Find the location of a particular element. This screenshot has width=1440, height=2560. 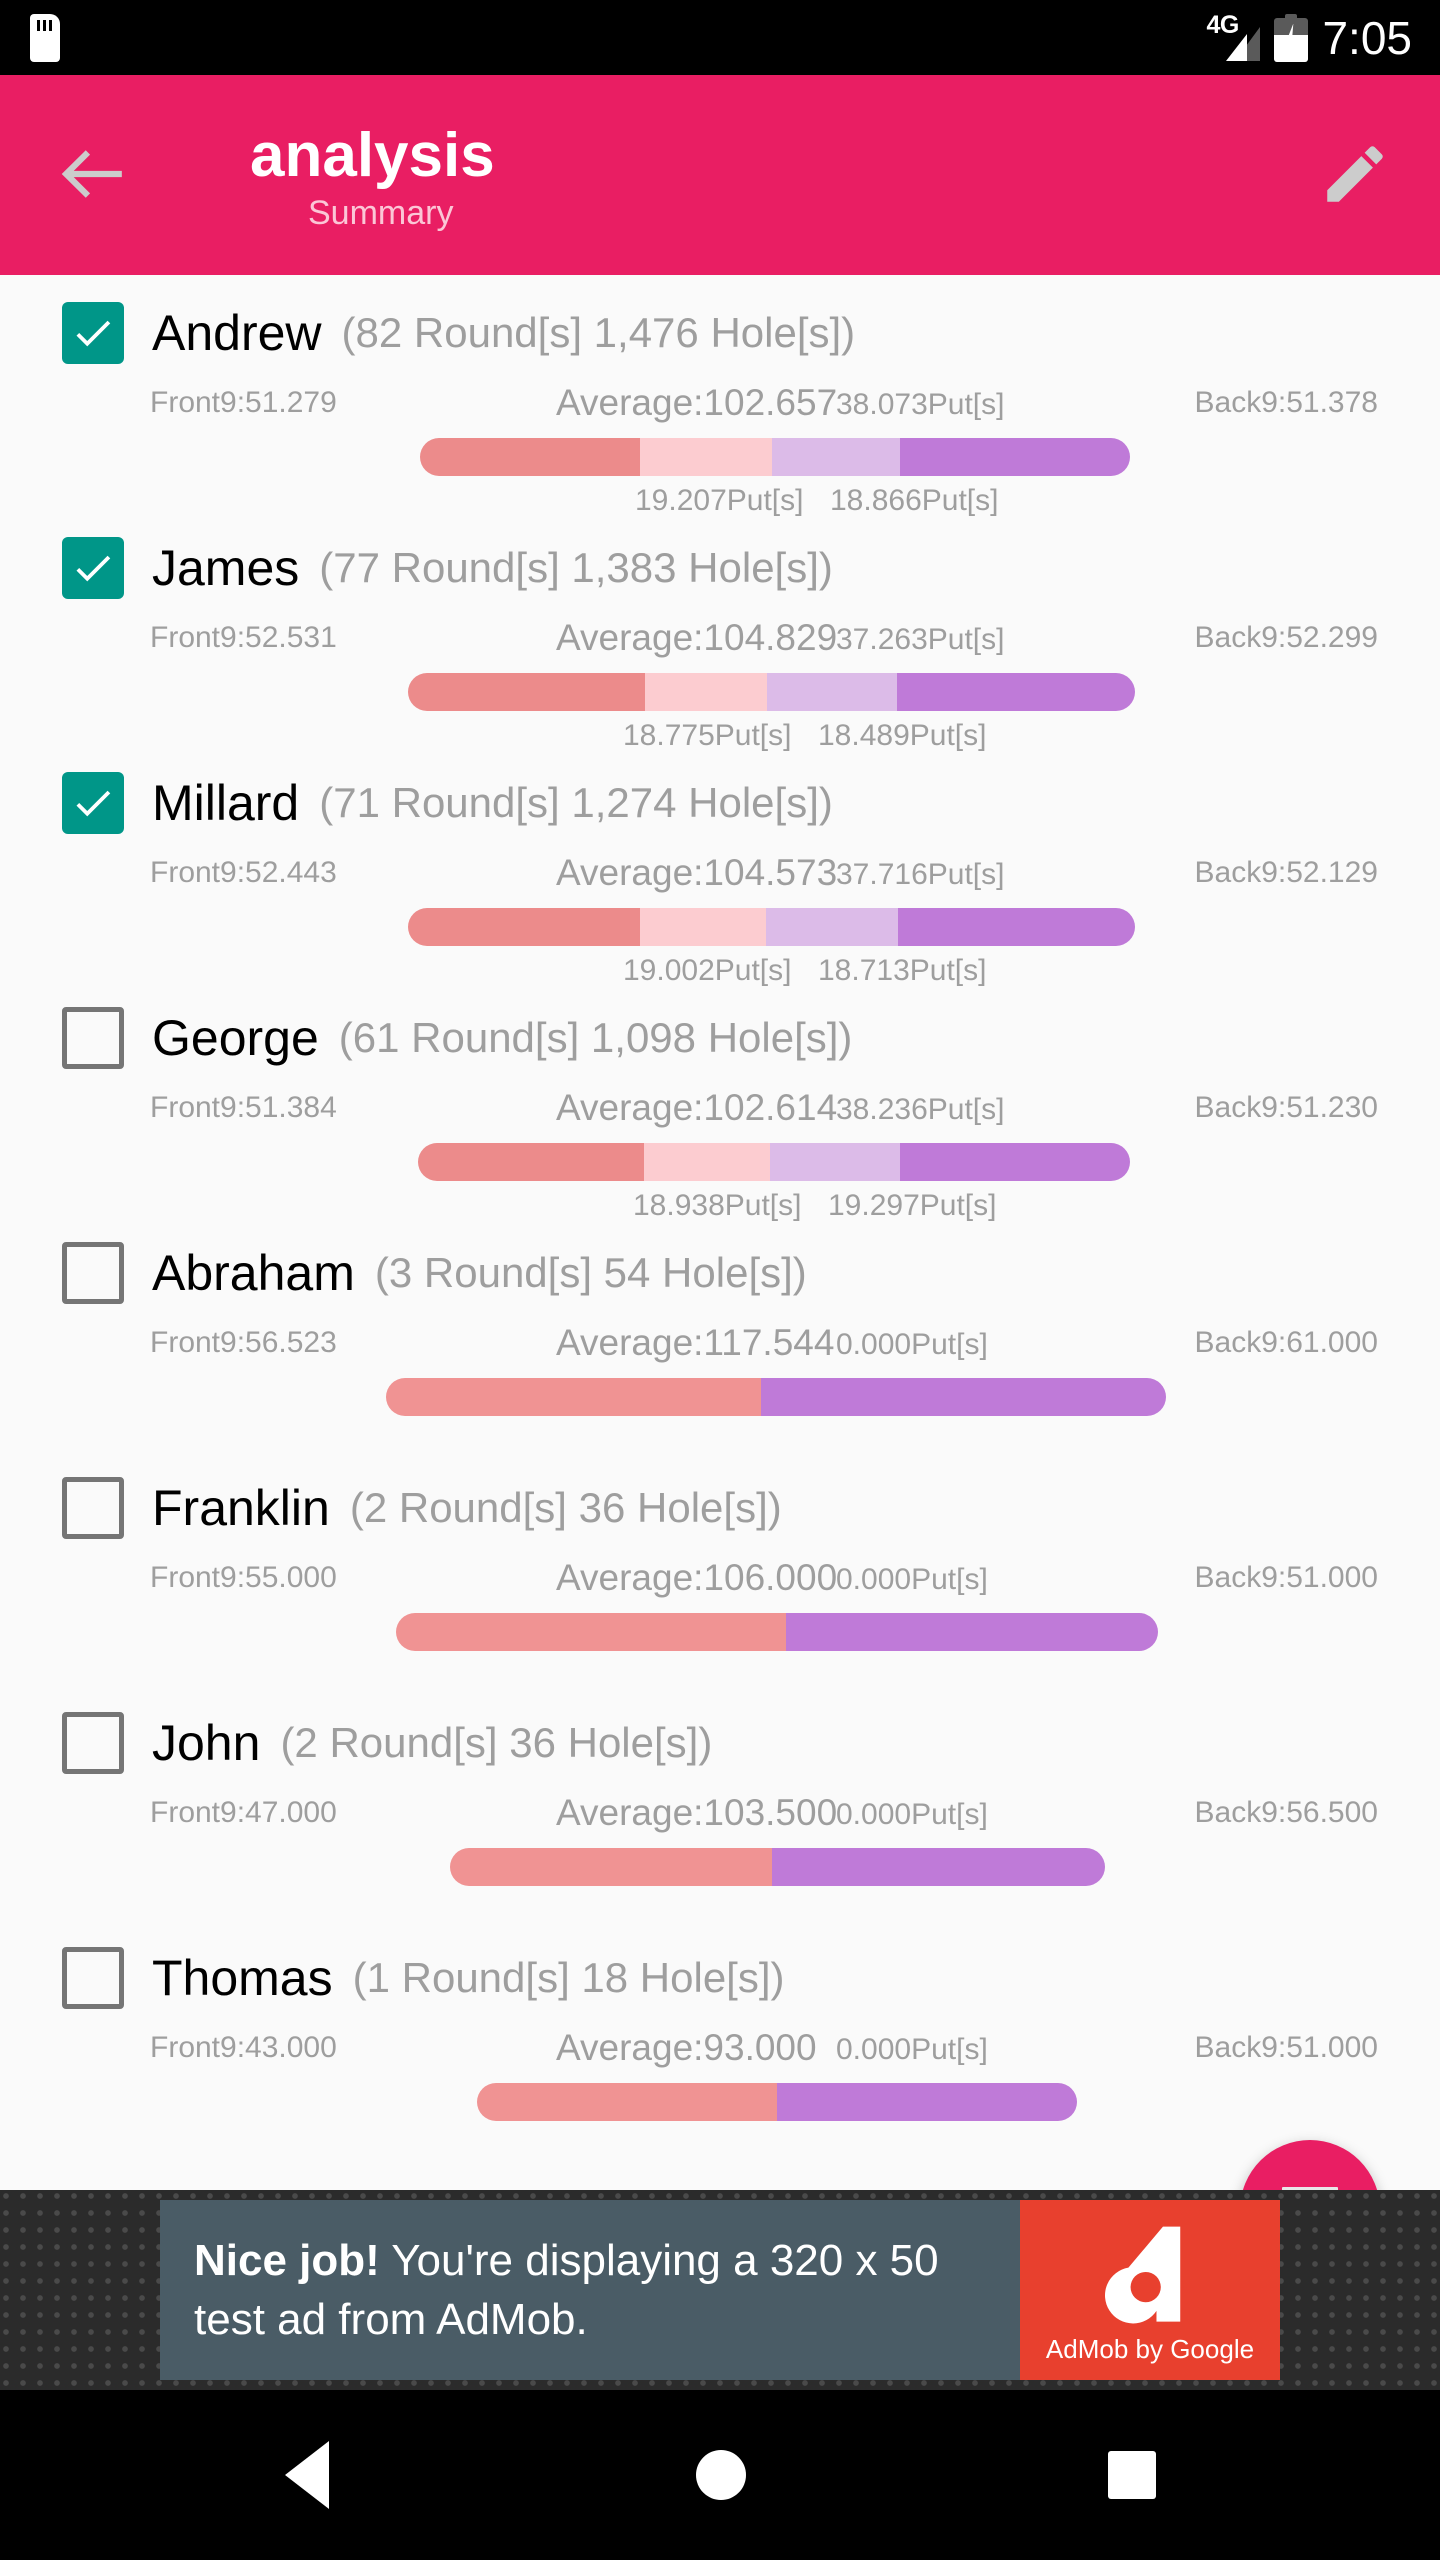

pencil-icon is located at coordinates (1355, 174).